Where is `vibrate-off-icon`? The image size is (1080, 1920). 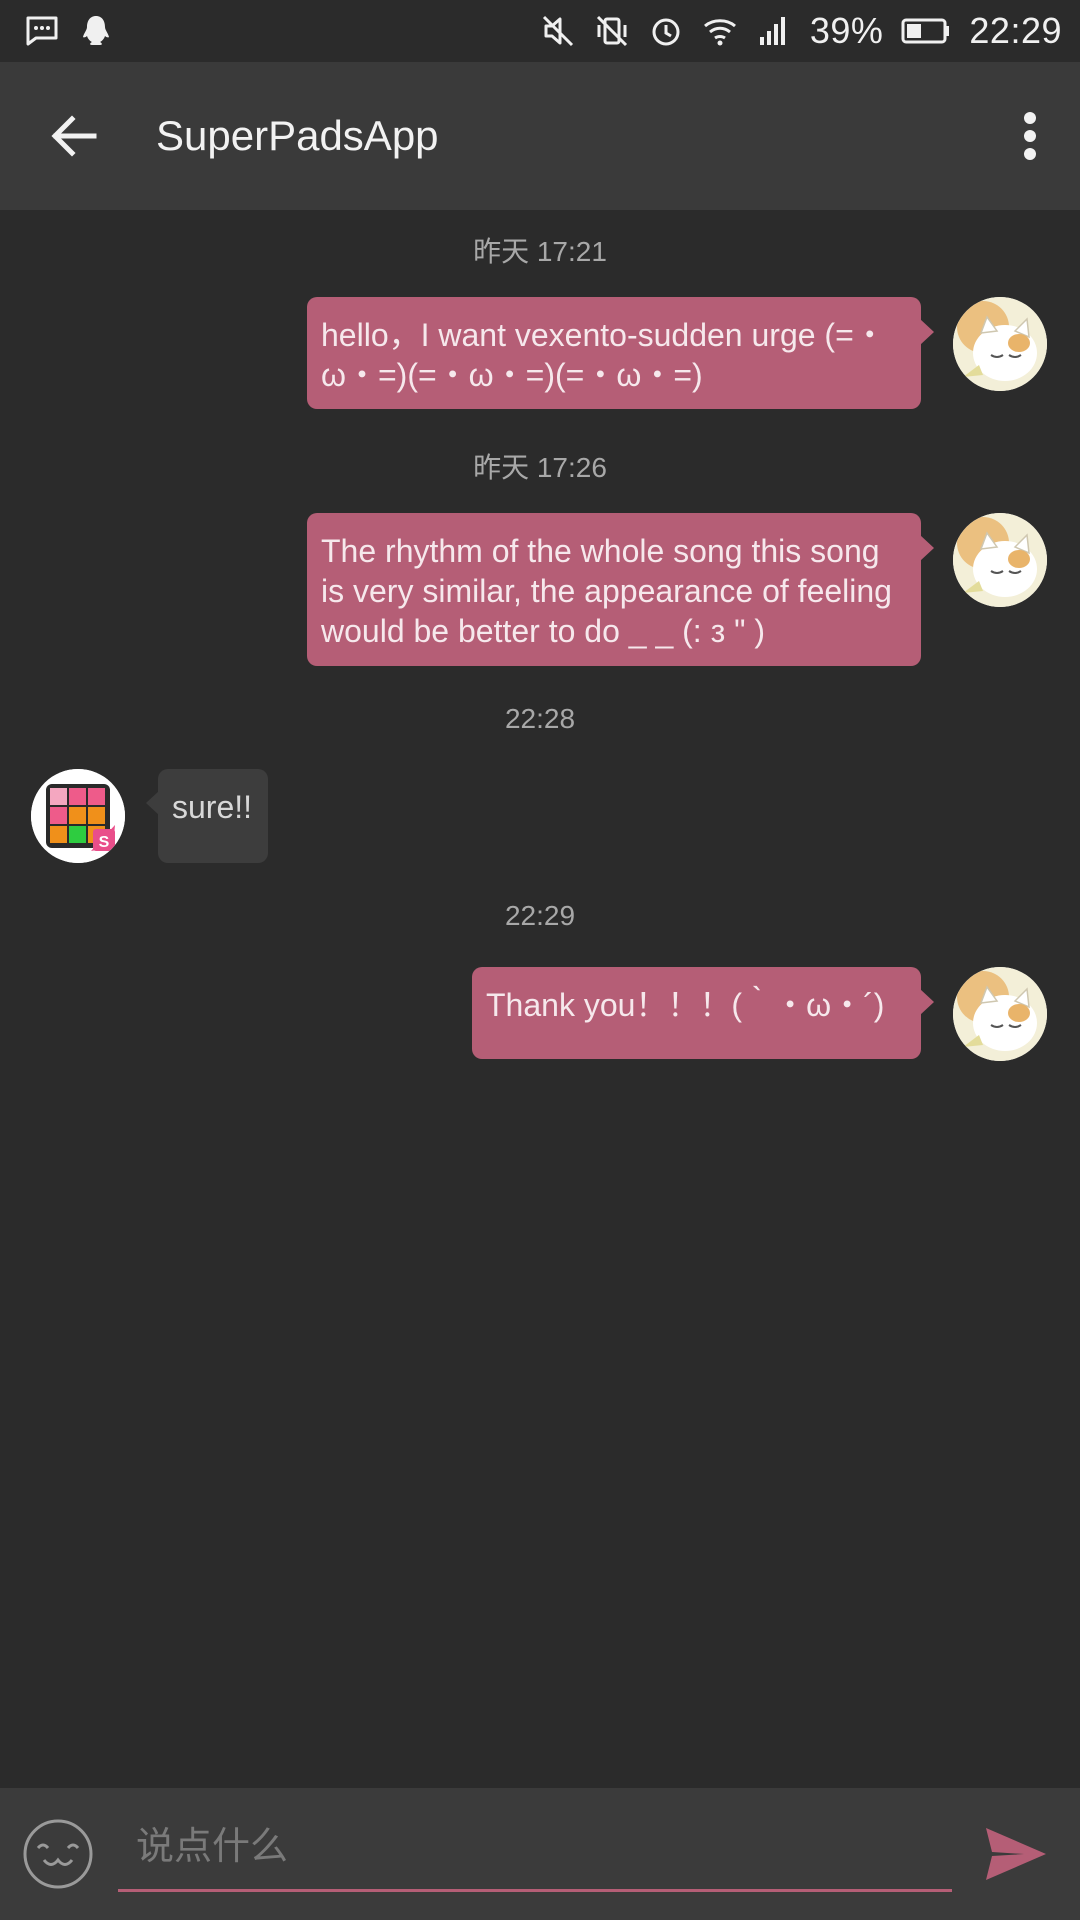
vibrate-off-icon is located at coordinates (611, 31).